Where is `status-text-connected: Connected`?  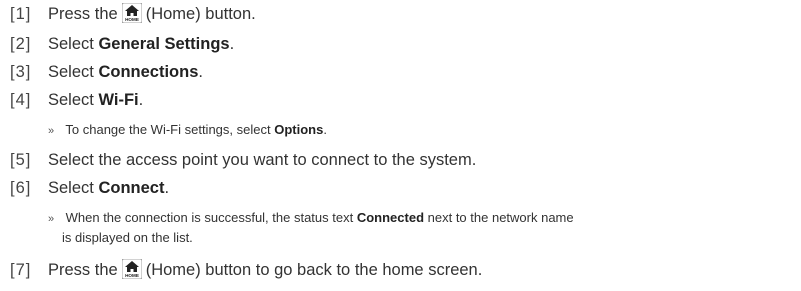
status-text-connected: Connected is located at coordinates (390, 217).